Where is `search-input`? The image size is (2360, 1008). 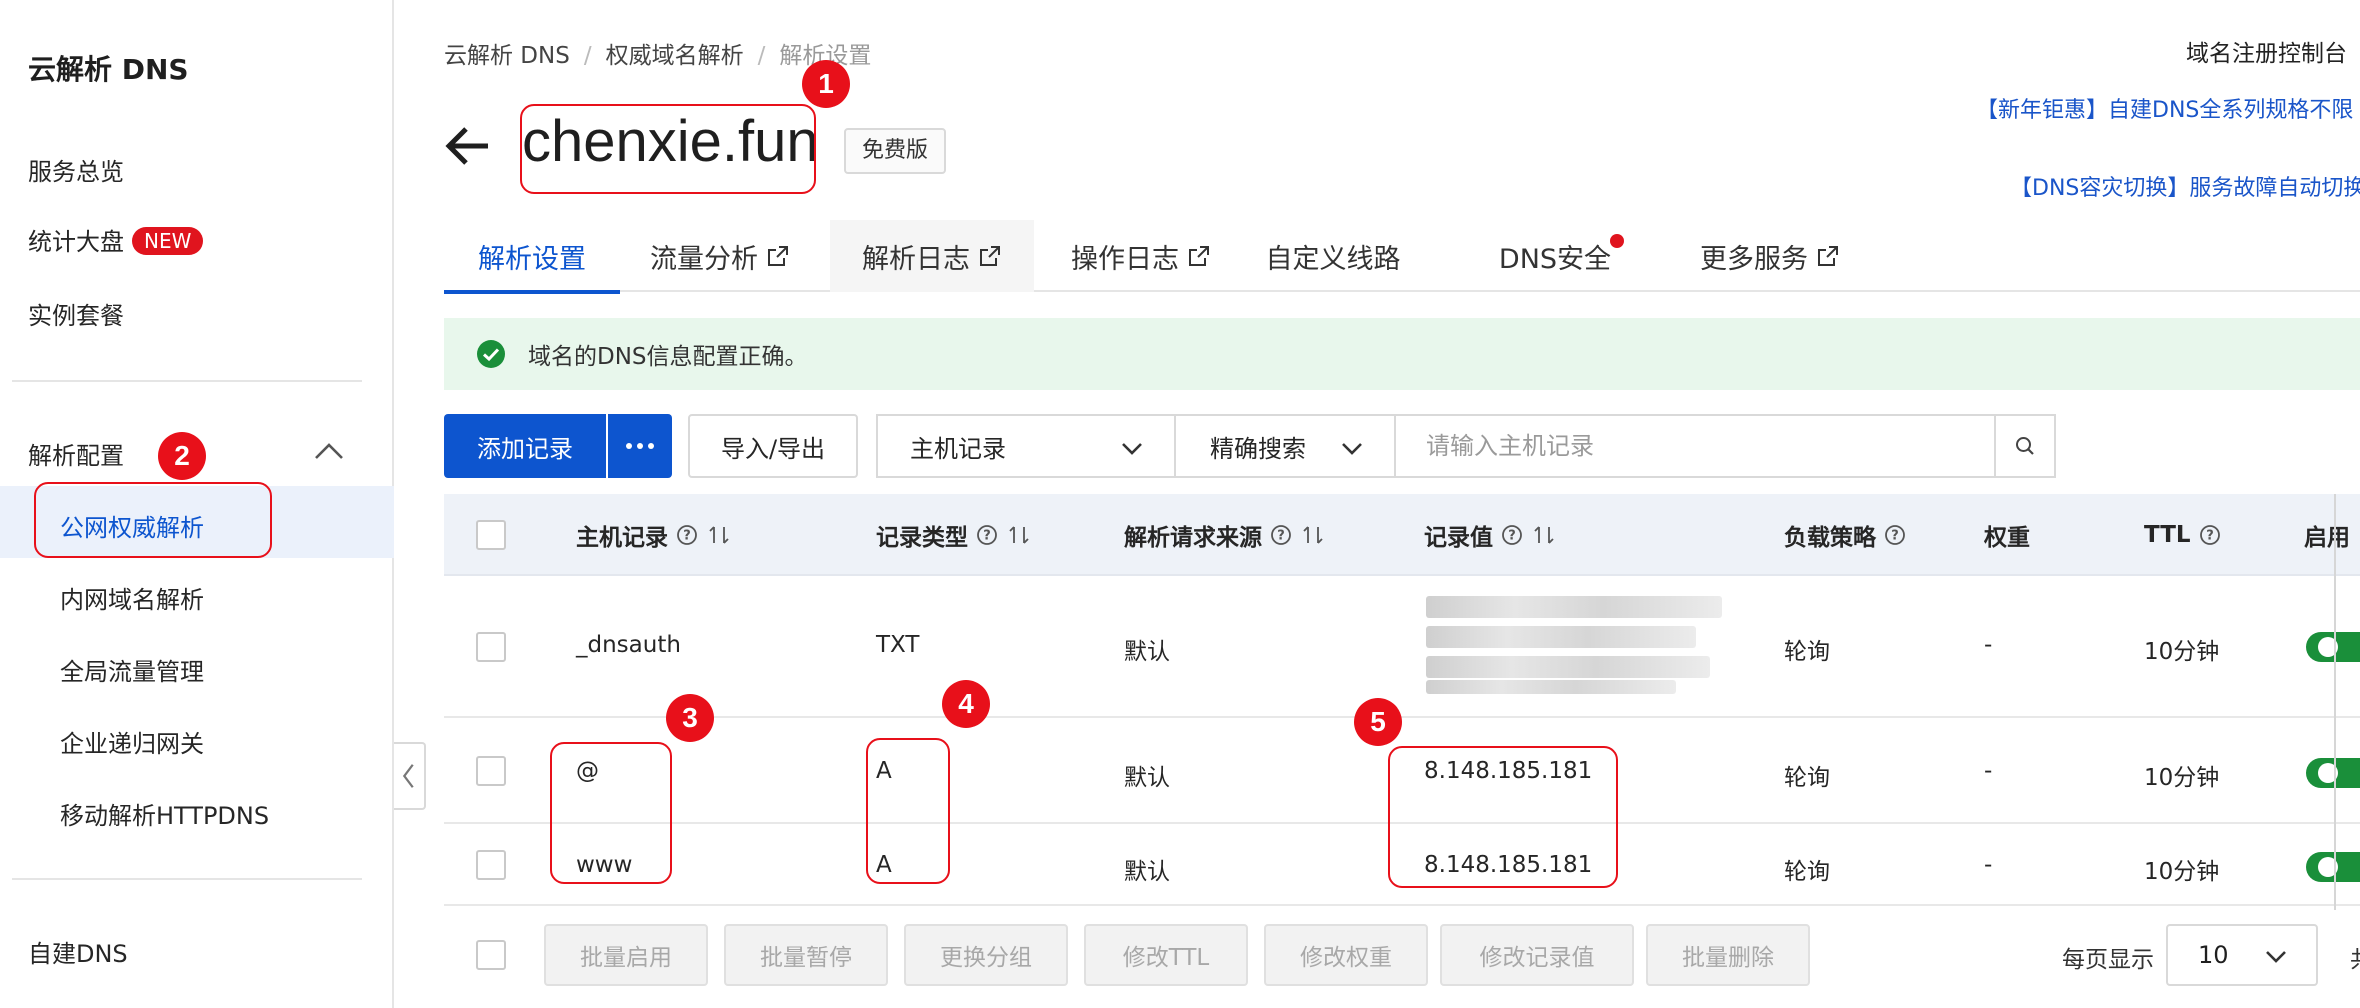
search-input is located at coordinates (1695, 446).